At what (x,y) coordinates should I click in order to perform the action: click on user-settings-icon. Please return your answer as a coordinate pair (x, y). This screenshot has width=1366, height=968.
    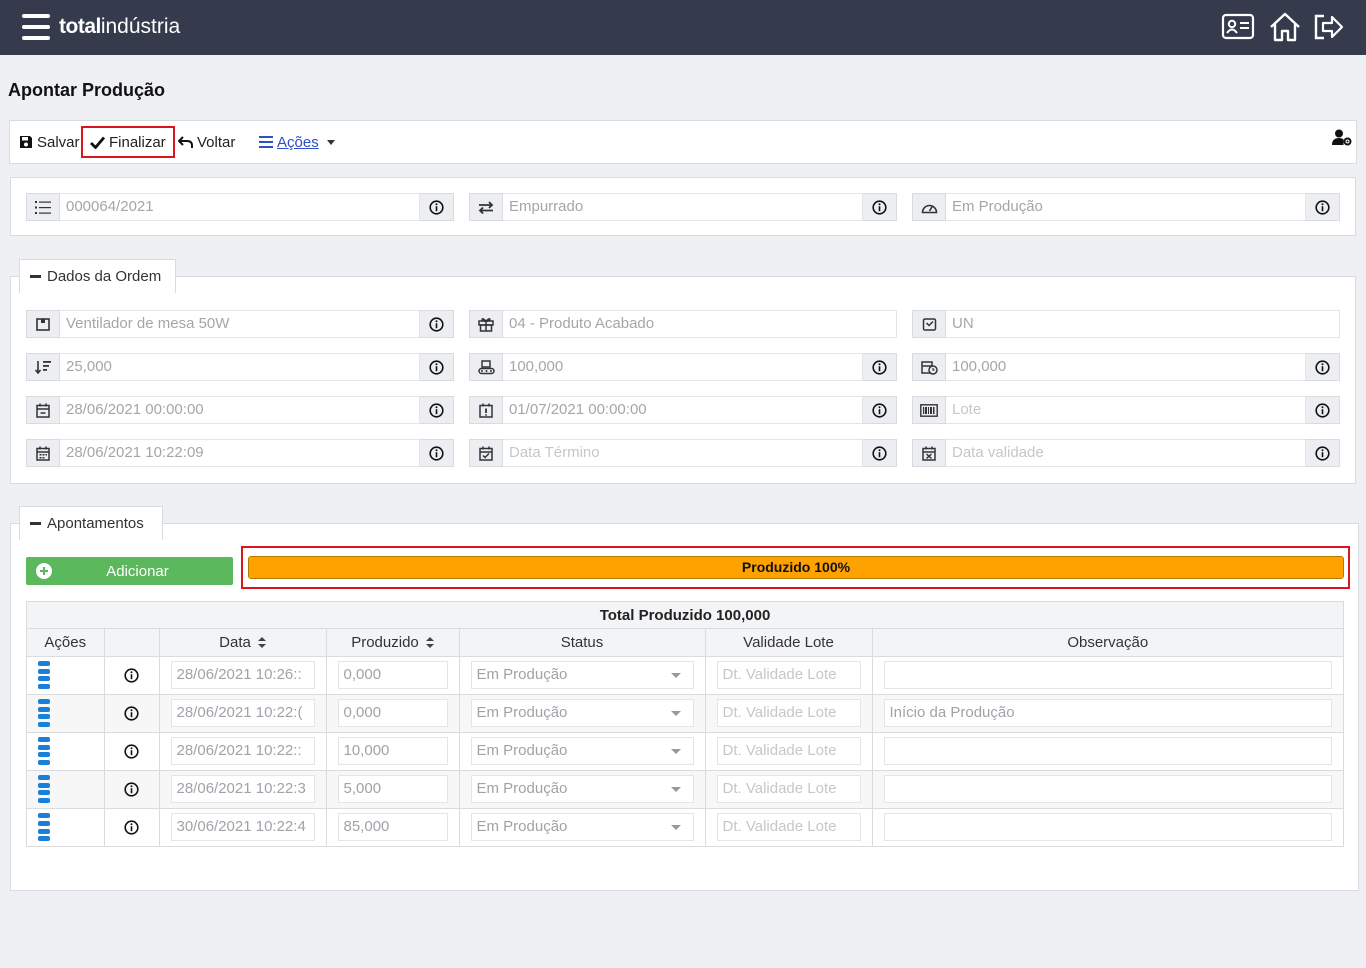
    Looking at the image, I should click on (1342, 137).